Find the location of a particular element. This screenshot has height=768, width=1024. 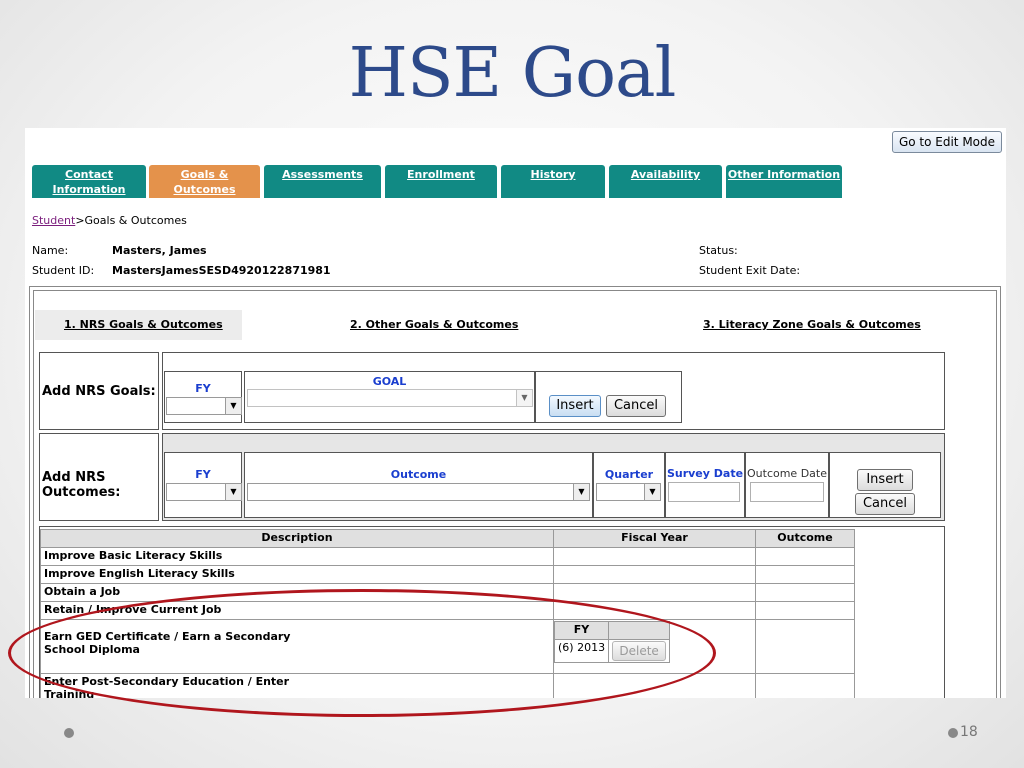

table-row: Improve Basic Literacy Skills is located at coordinates (447, 556).